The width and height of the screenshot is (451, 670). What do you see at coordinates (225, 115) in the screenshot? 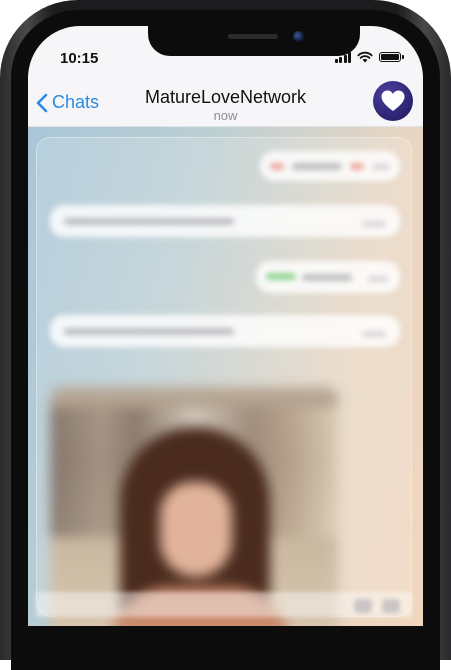
I see `chat-status: now` at bounding box center [225, 115].